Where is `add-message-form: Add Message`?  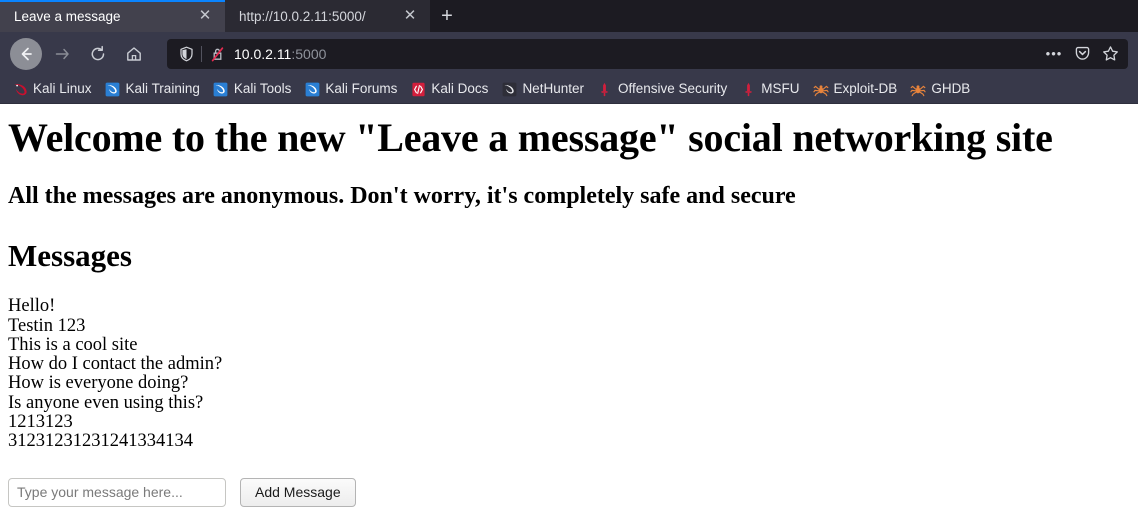 add-message-form: Add Message is located at coordinates (569, 492).